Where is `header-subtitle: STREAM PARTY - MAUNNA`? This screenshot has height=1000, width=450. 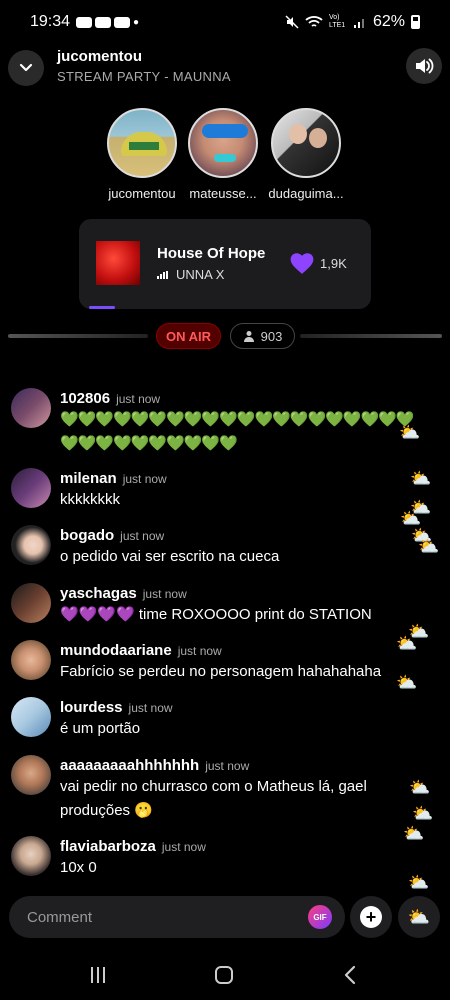
header-subtitle: STREAM PARTY - MAUNNA is located at coordinates (144, 76).